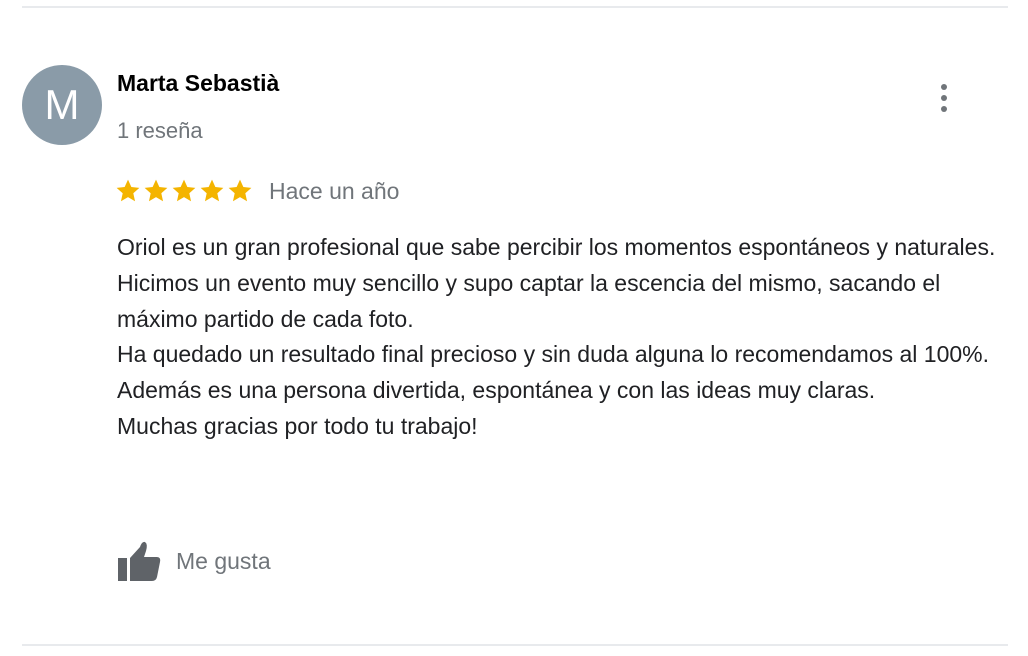 The width and height of the screenshot is (1028, 656). I want to click on like-label: Me gusta, so click(223, 560).